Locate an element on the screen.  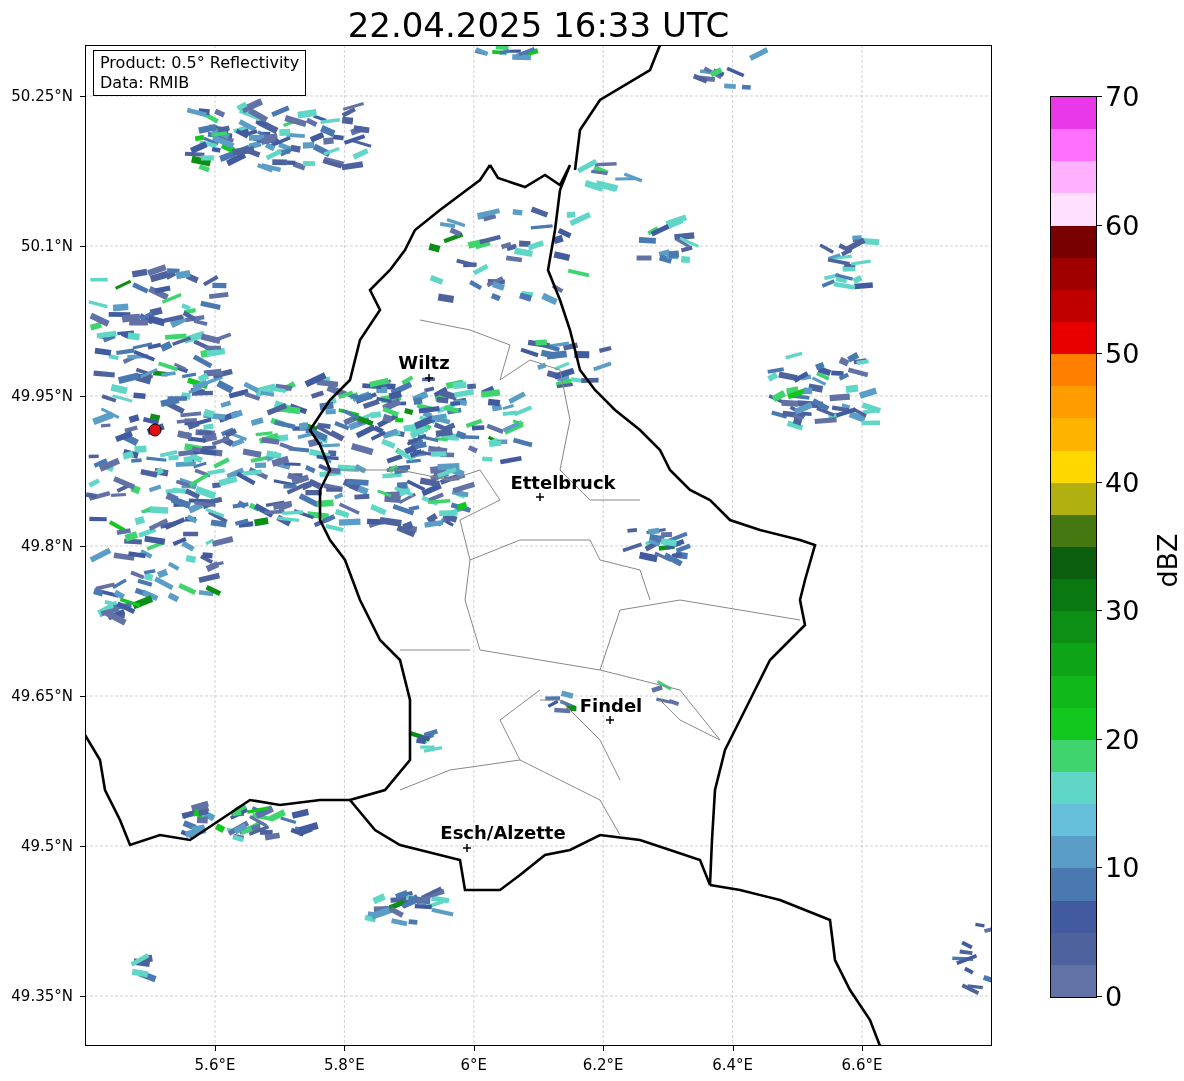
latitude-label: 49.65°N is located at coordinates (42, 696).